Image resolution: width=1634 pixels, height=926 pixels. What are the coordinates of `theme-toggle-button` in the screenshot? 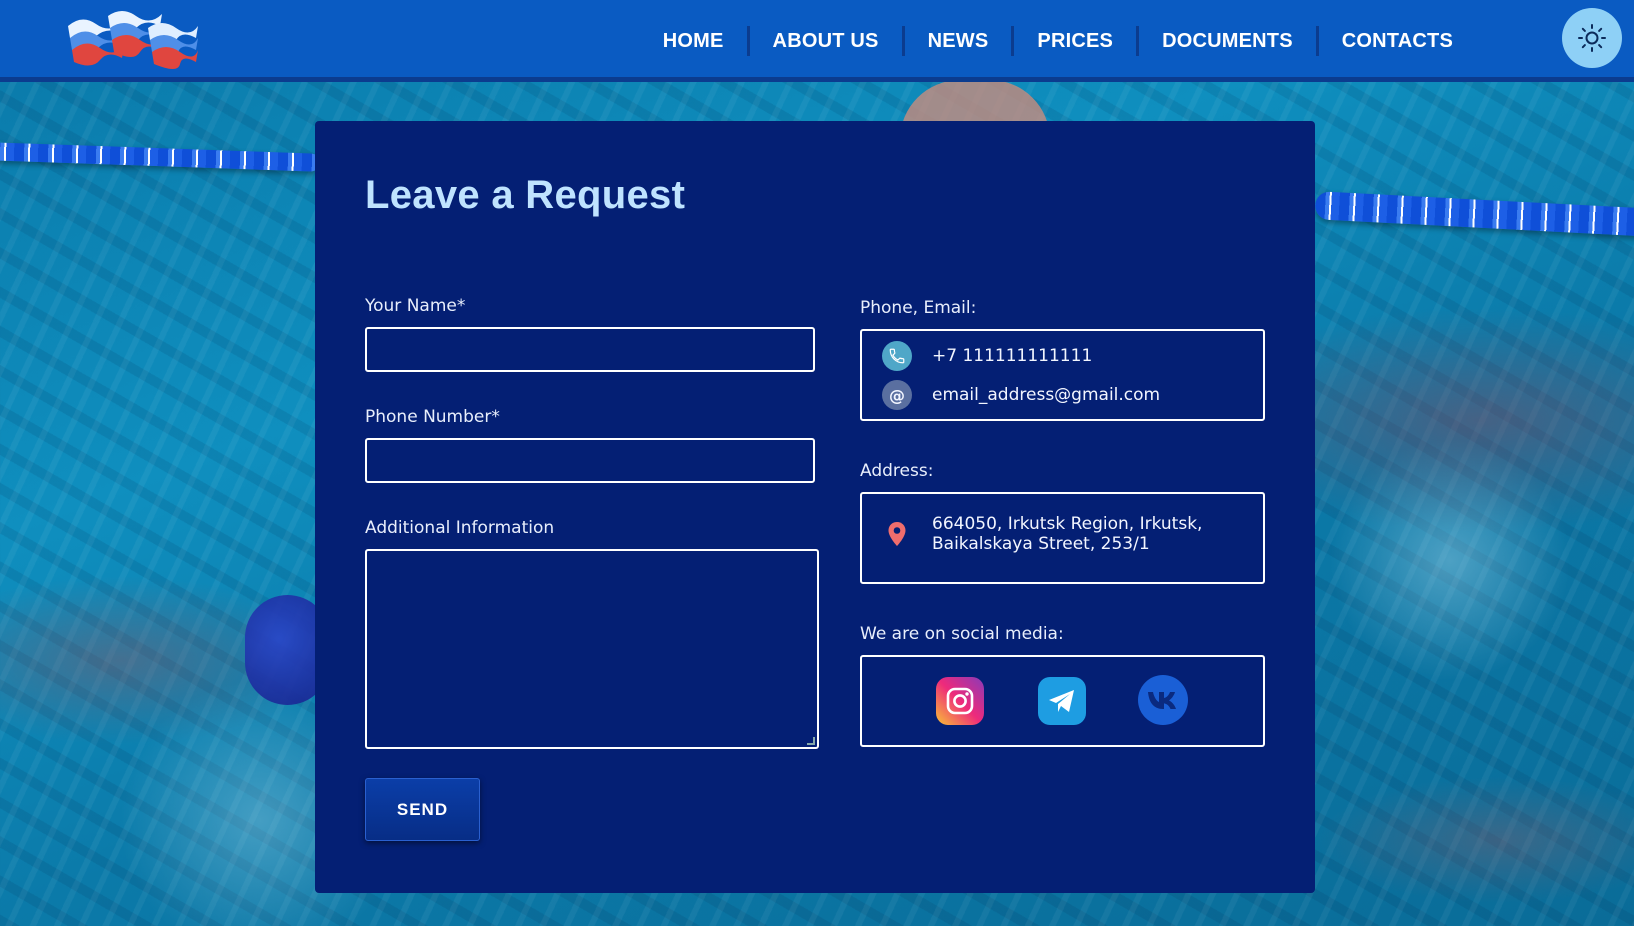 It's located at (1592, 38).